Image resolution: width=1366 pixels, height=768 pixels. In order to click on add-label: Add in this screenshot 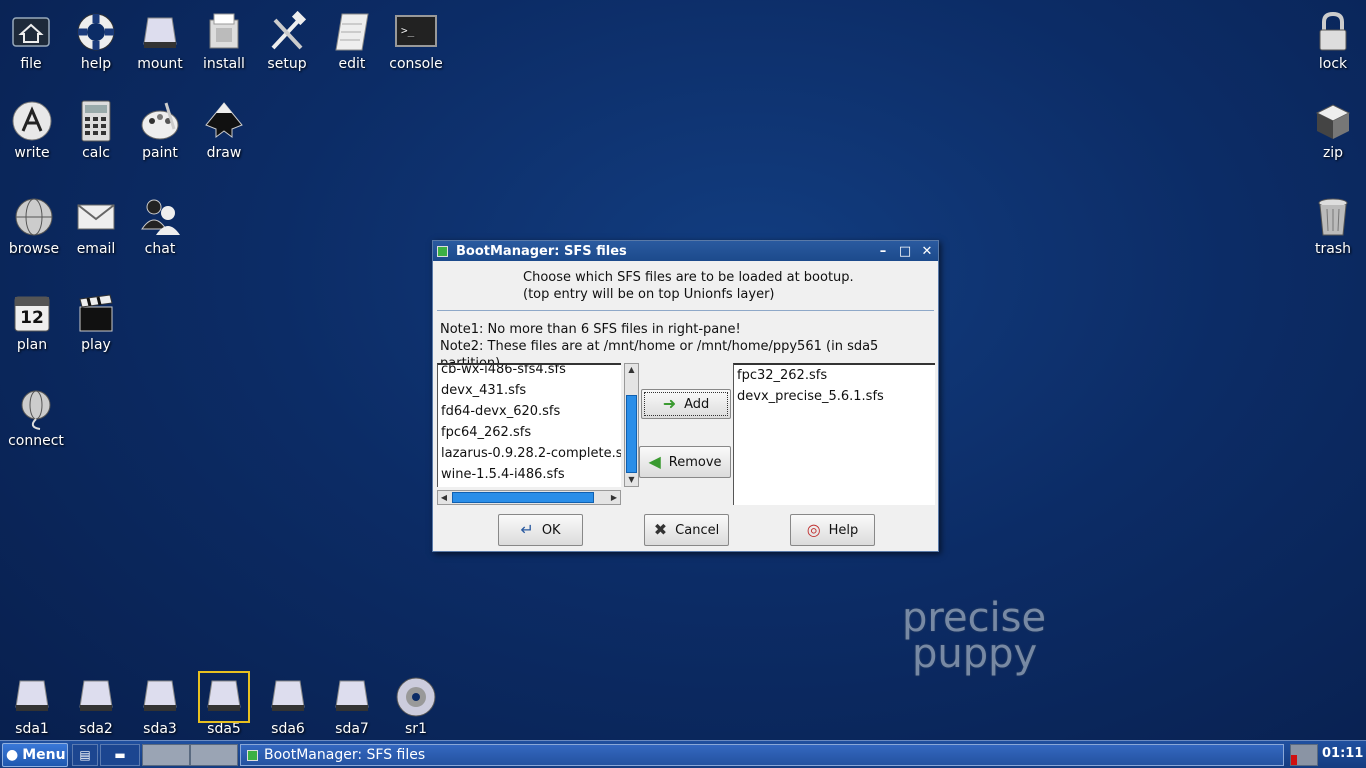, I will do `click(697, 404)`.